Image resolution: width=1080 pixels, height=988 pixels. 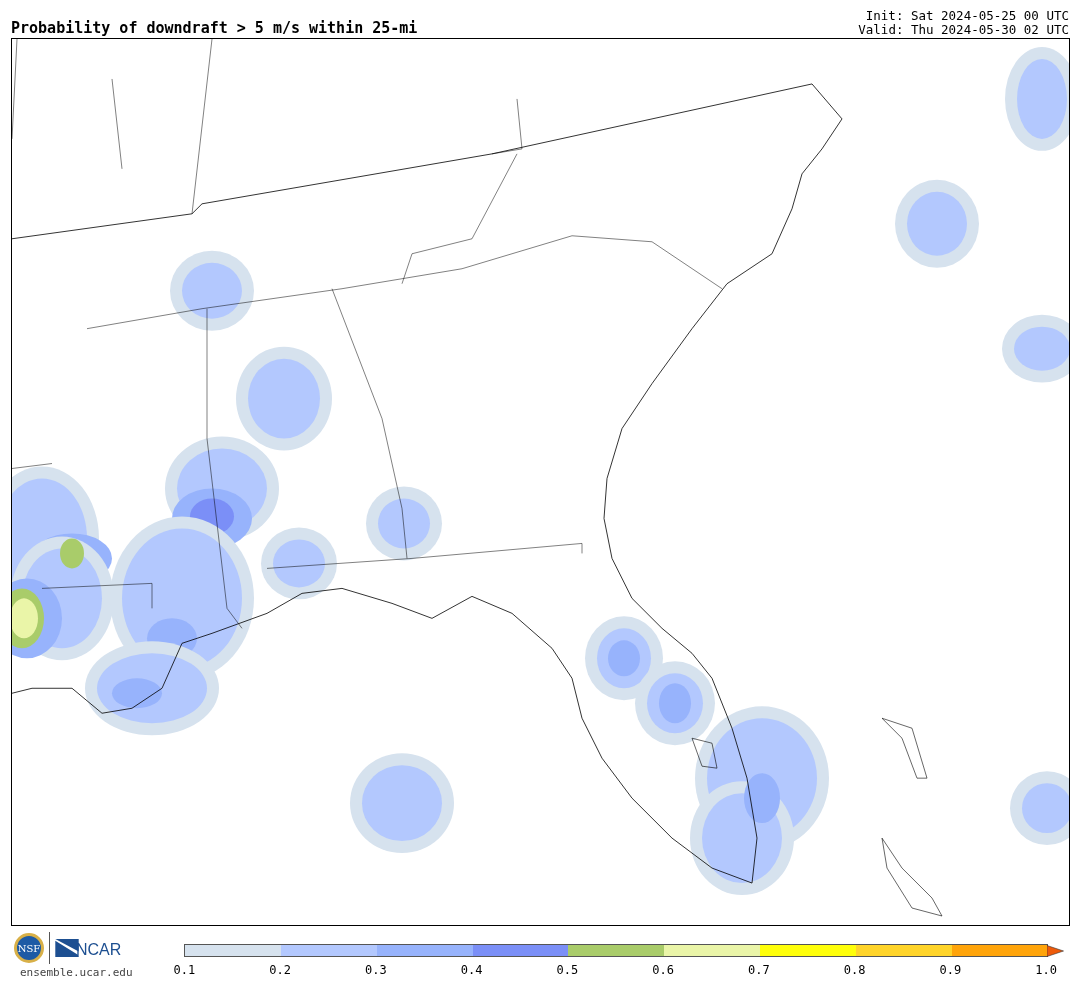 What do you see at coordinates (471, 970) in the screenshot?
I see `tick-label: 0.4` at bounding box center [471, 970].